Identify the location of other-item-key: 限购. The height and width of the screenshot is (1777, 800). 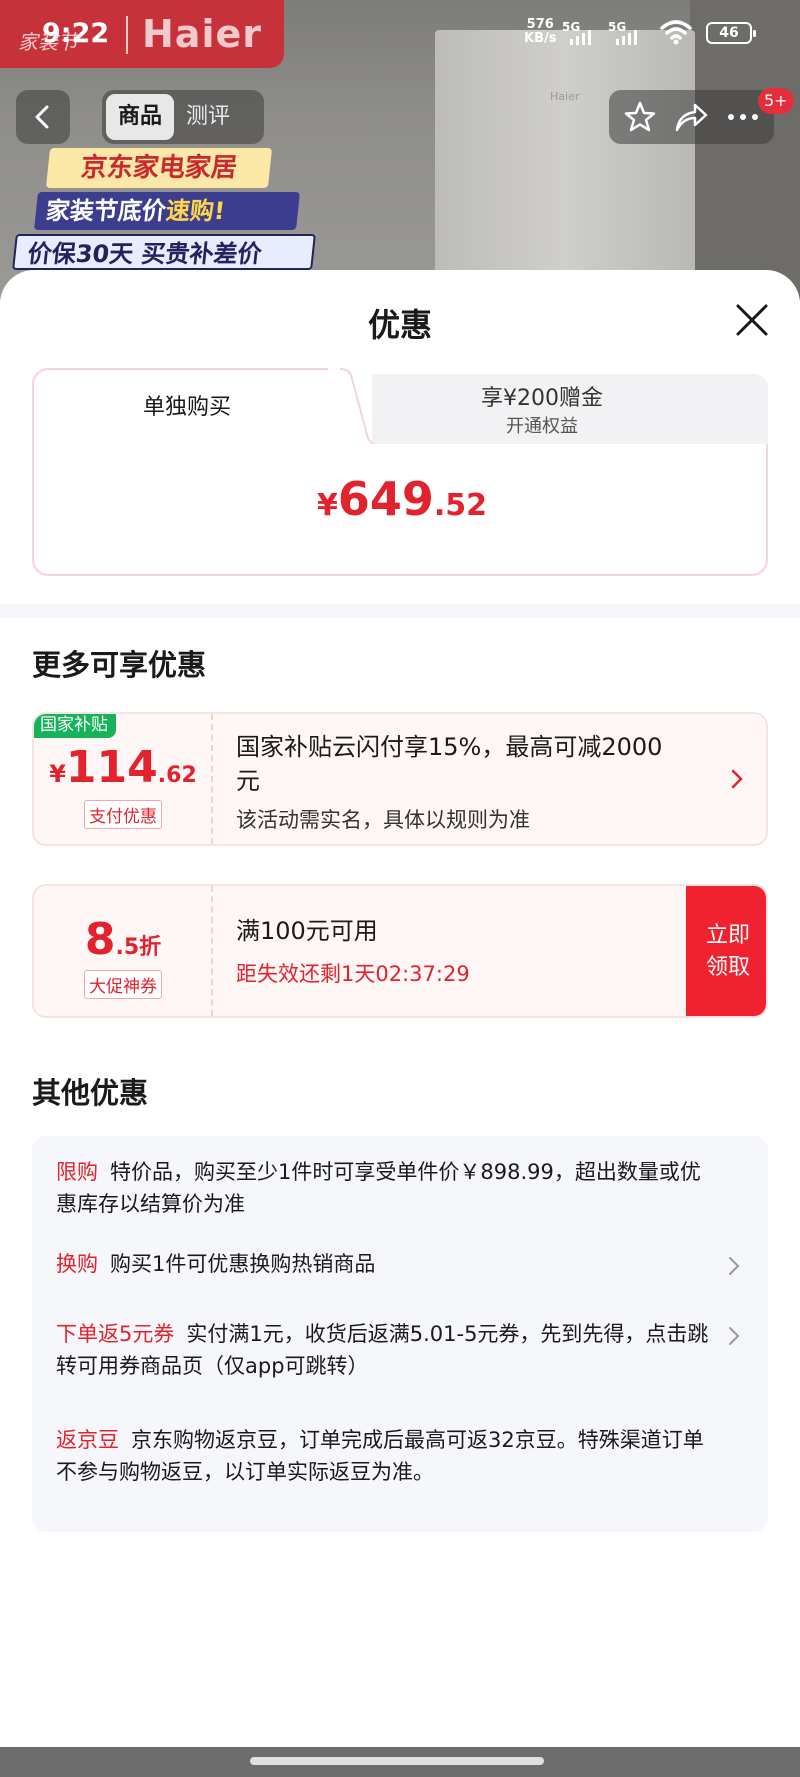
(77, 1172).